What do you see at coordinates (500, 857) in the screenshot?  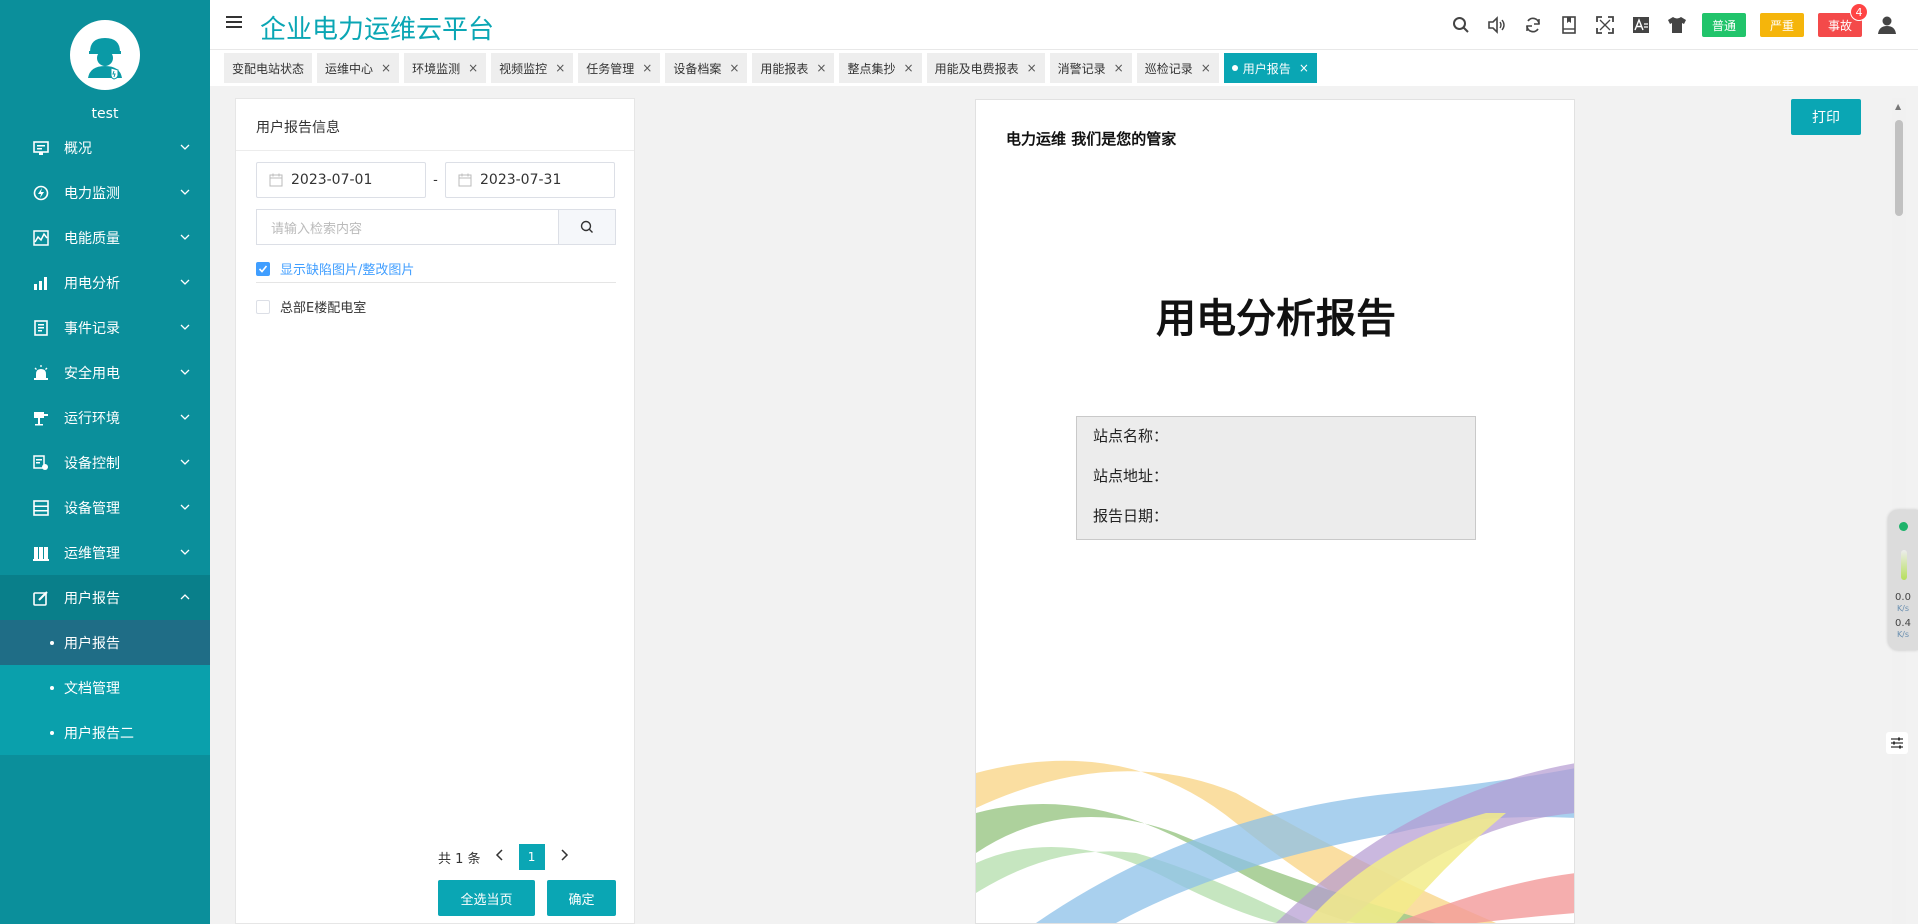 I see `prev-page-icon` at bounding box center [500, 857].